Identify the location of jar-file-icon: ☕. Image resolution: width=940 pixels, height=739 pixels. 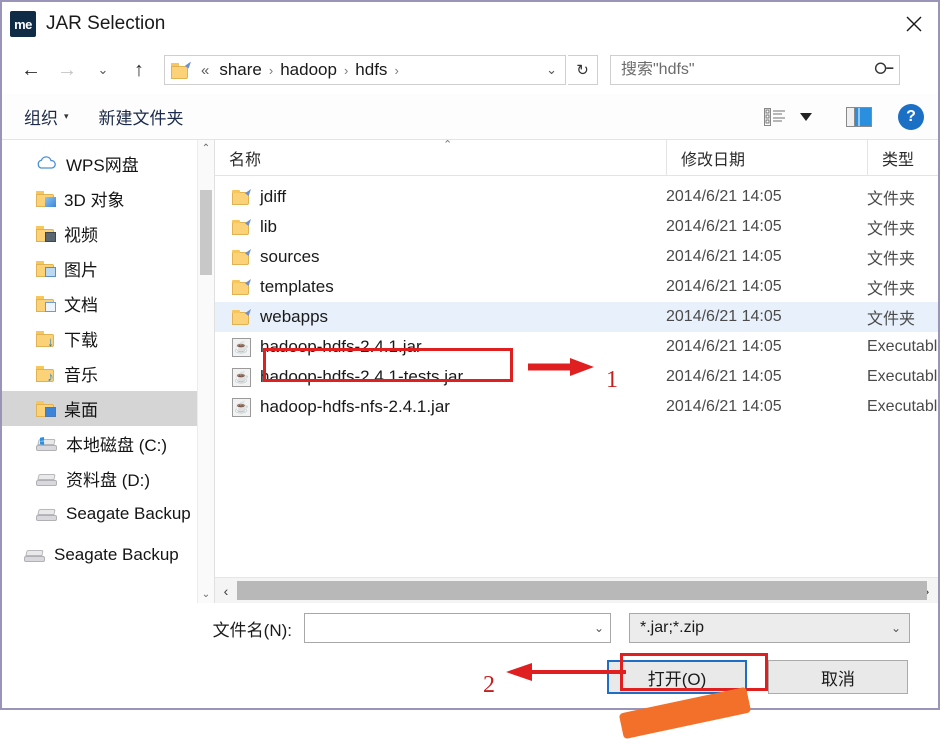
(241, 347).